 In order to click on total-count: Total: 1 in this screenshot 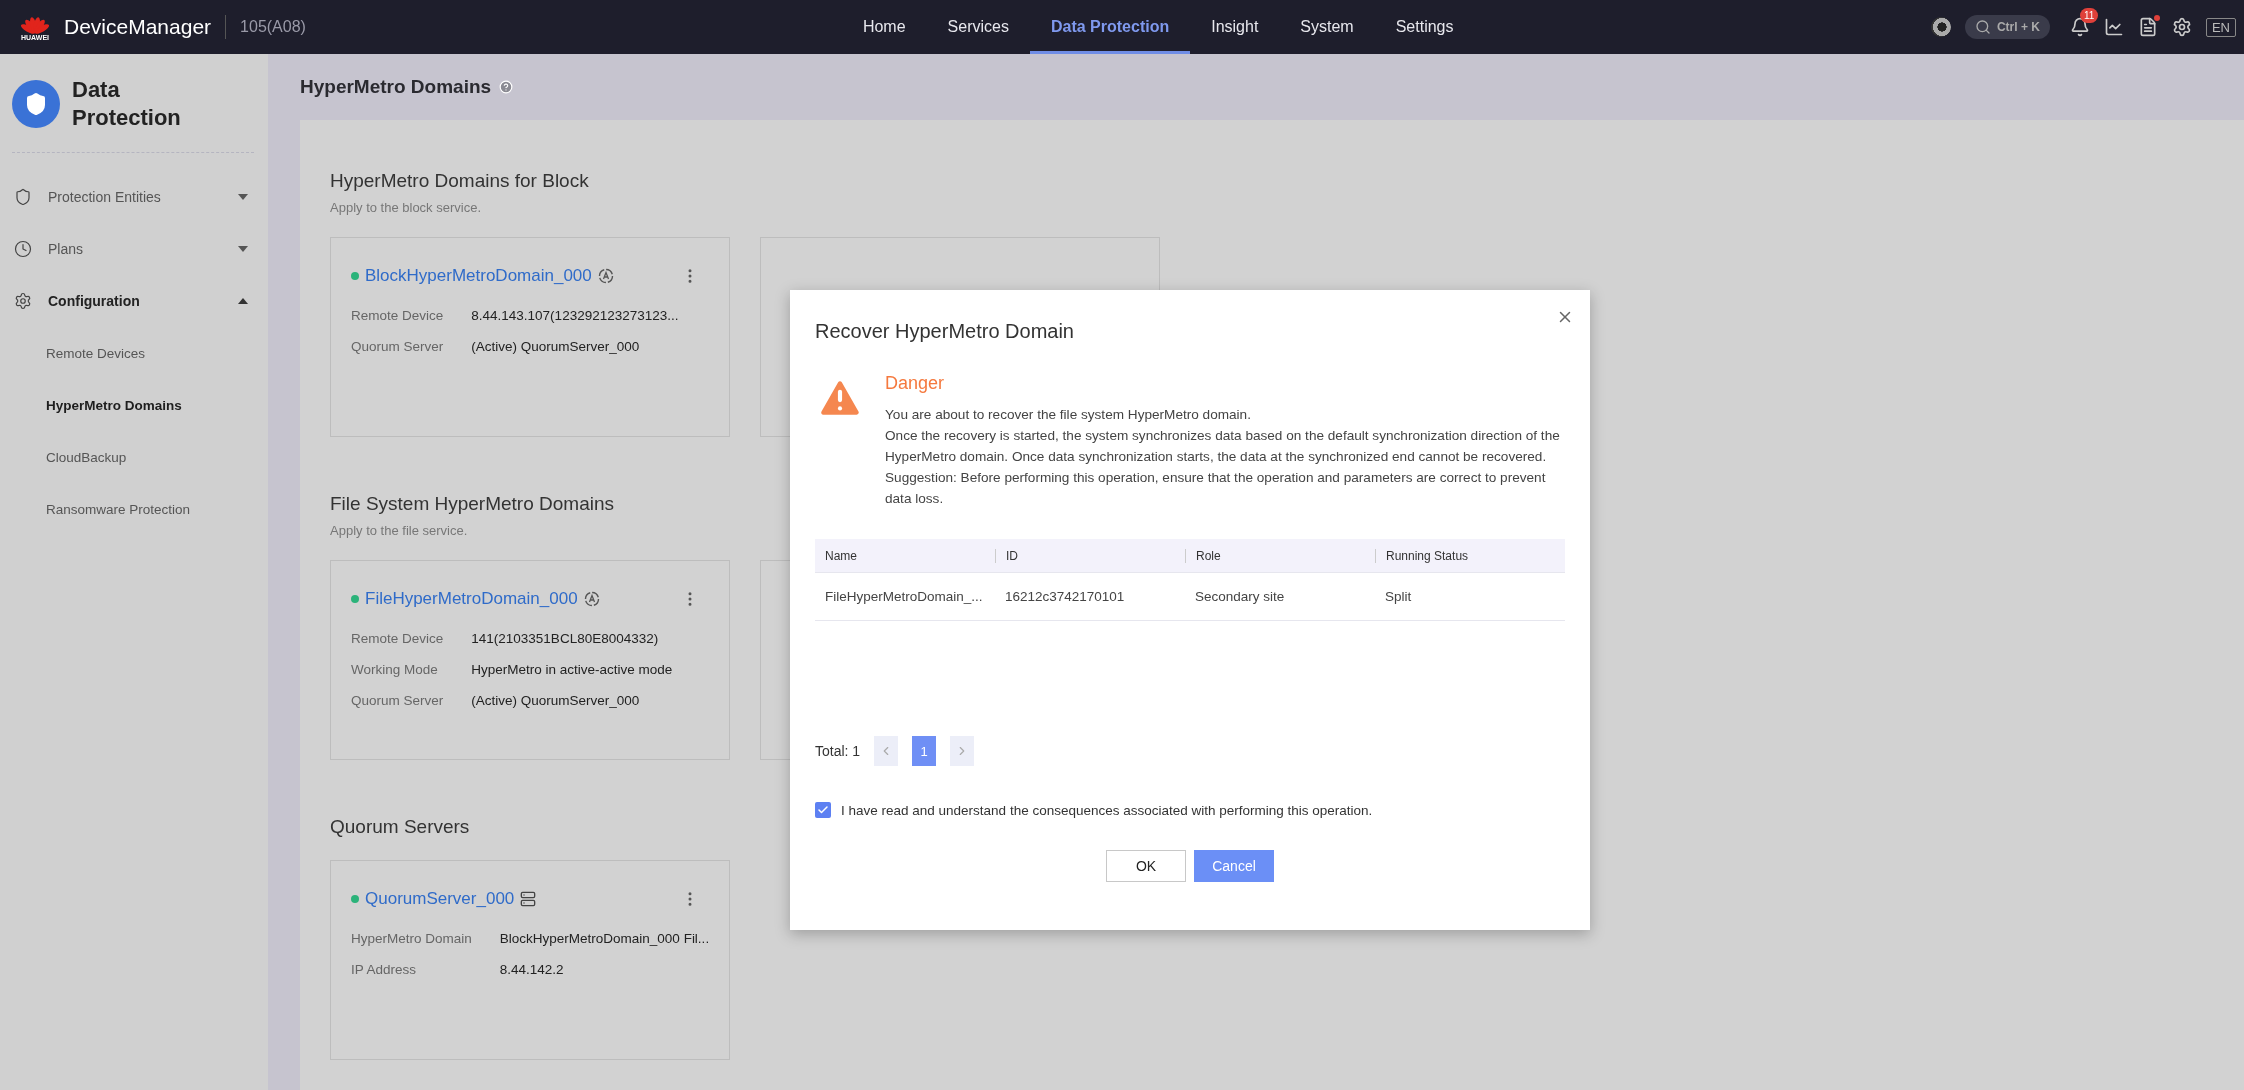, I will do `click(838, 751)`.